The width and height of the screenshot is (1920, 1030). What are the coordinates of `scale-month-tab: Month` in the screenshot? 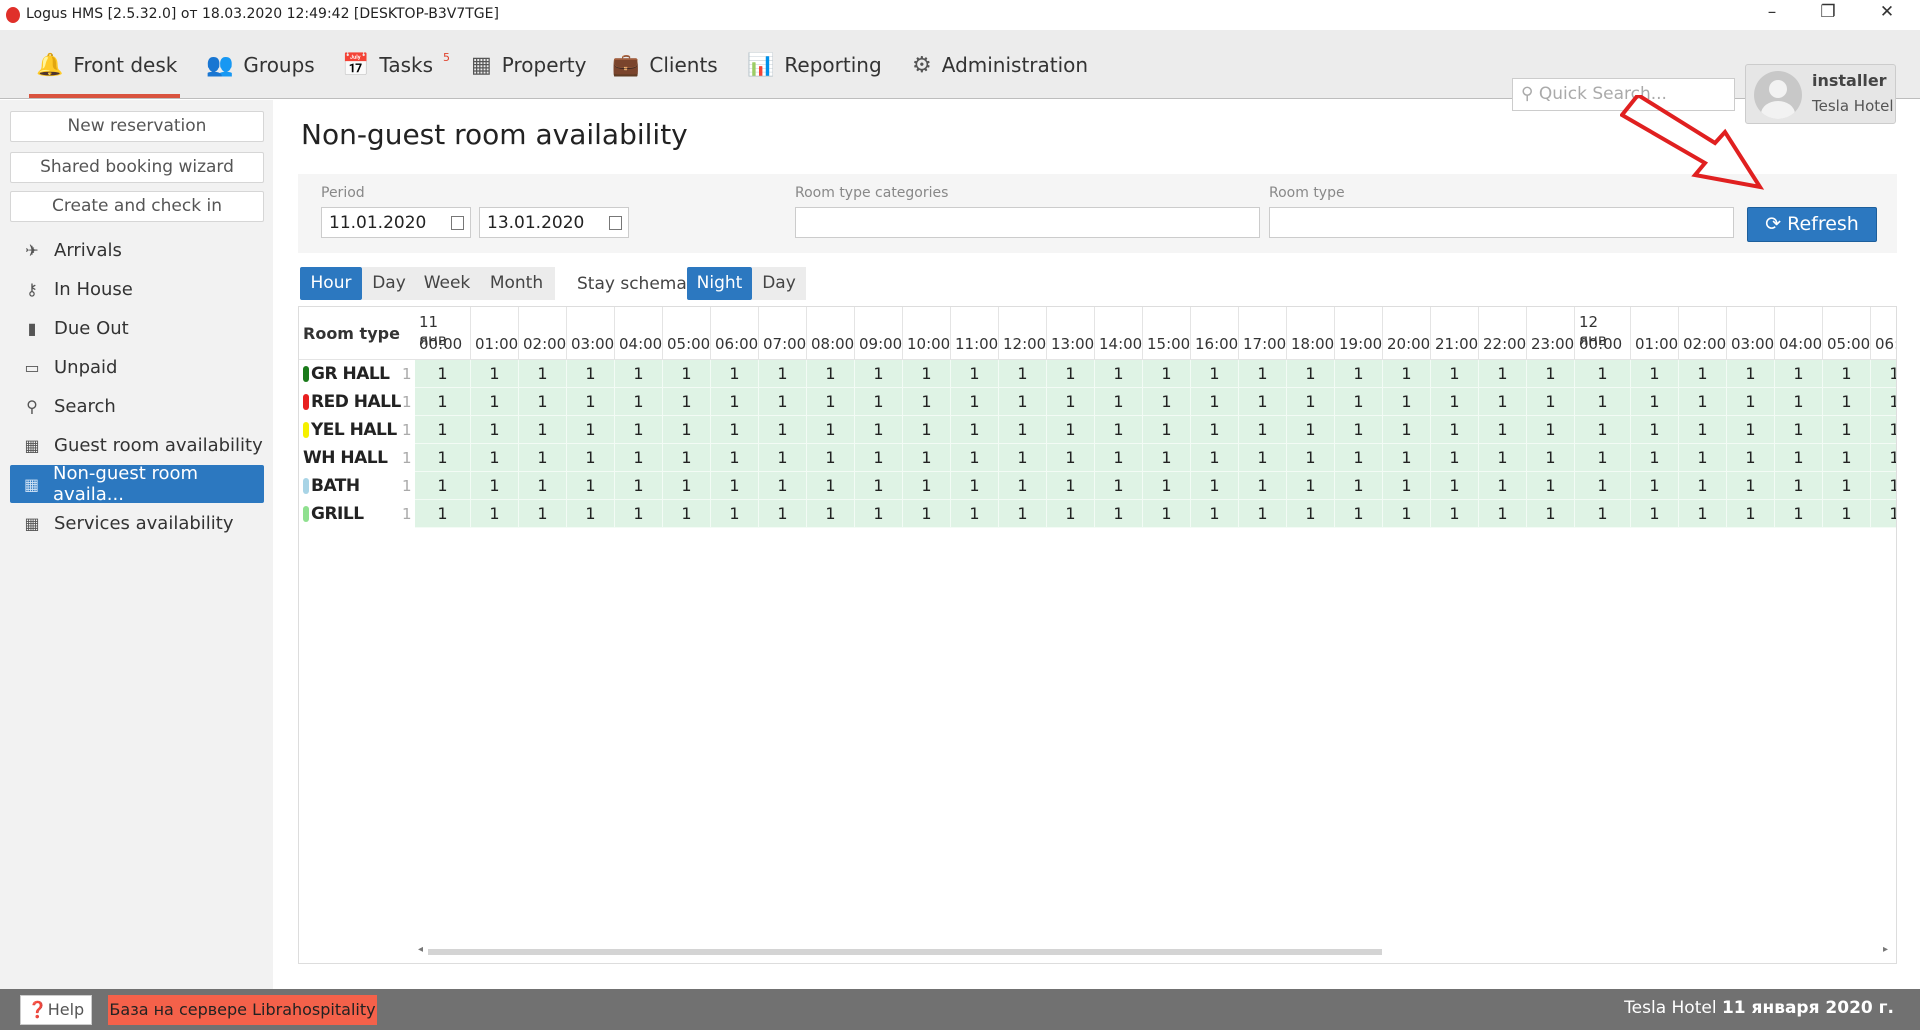 It's located at (516, 283).